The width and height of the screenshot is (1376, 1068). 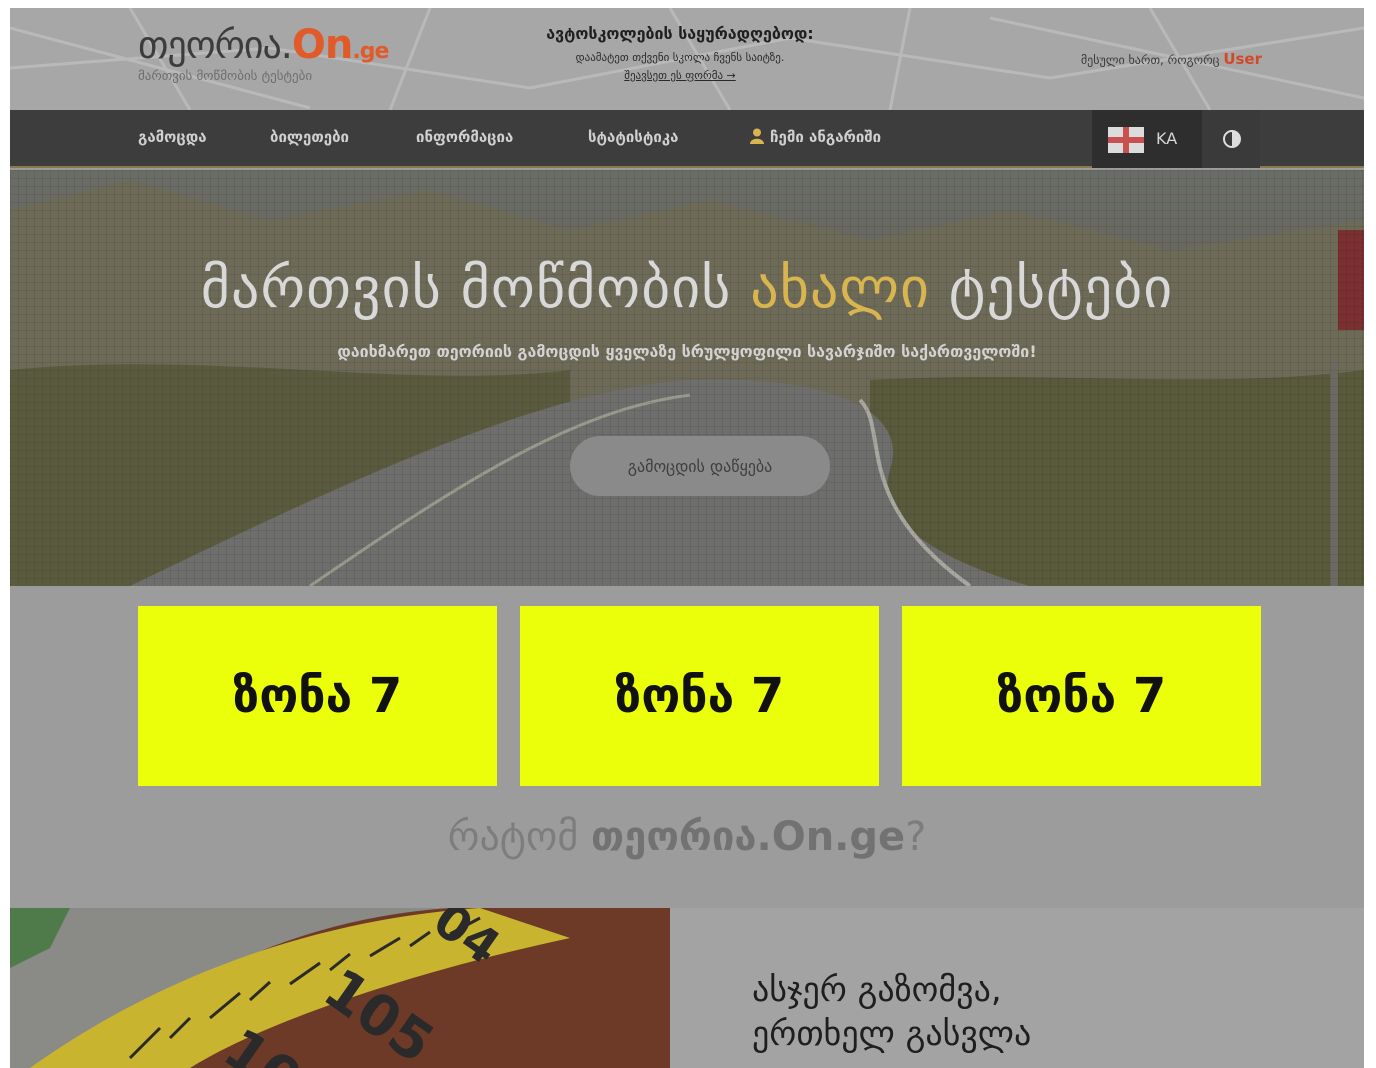 I want to click on georgia-flag-icon, so click(x=1126, y=140).